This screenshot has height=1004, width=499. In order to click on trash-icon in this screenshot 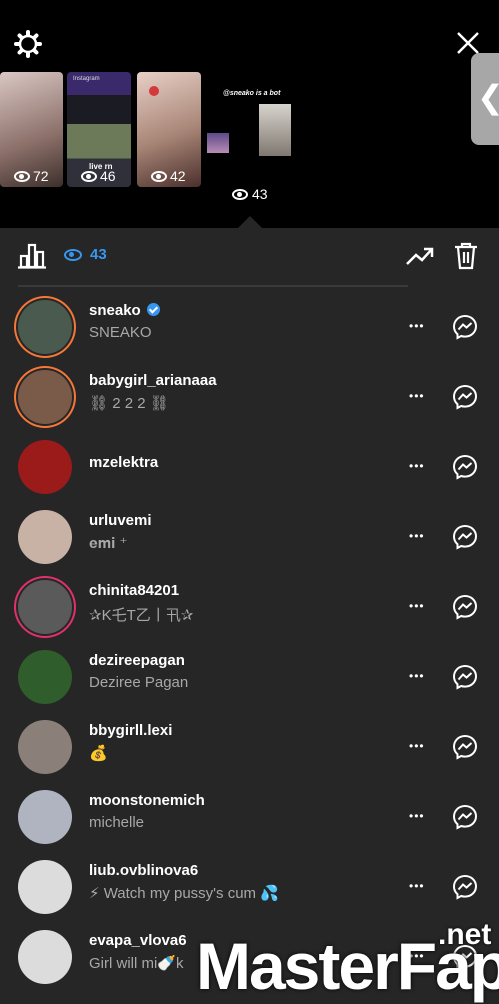, I will do `click(466, 256)`.